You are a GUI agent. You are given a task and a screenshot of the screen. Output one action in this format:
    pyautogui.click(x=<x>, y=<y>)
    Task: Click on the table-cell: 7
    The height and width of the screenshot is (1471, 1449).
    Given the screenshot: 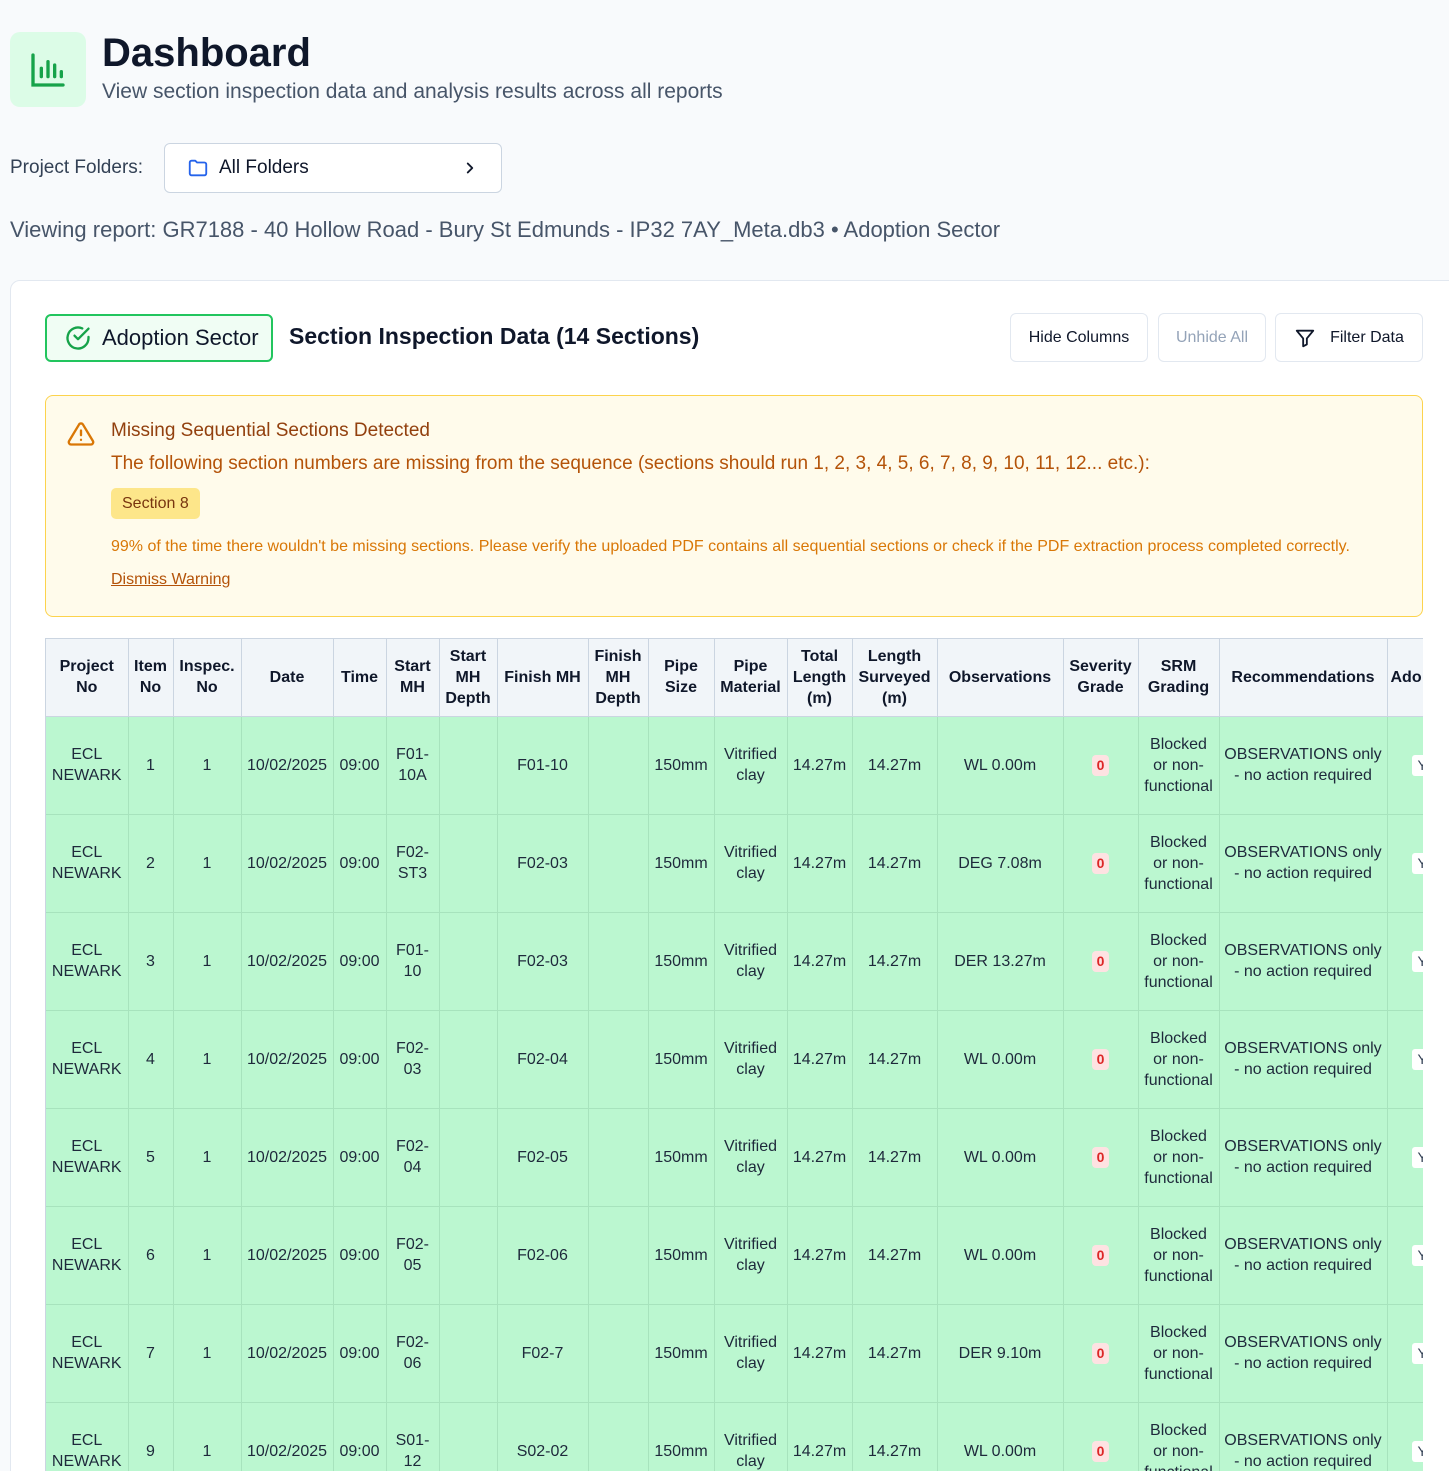 What is the action you would take?
    pyautogui.click(x=151, y=1353)
    